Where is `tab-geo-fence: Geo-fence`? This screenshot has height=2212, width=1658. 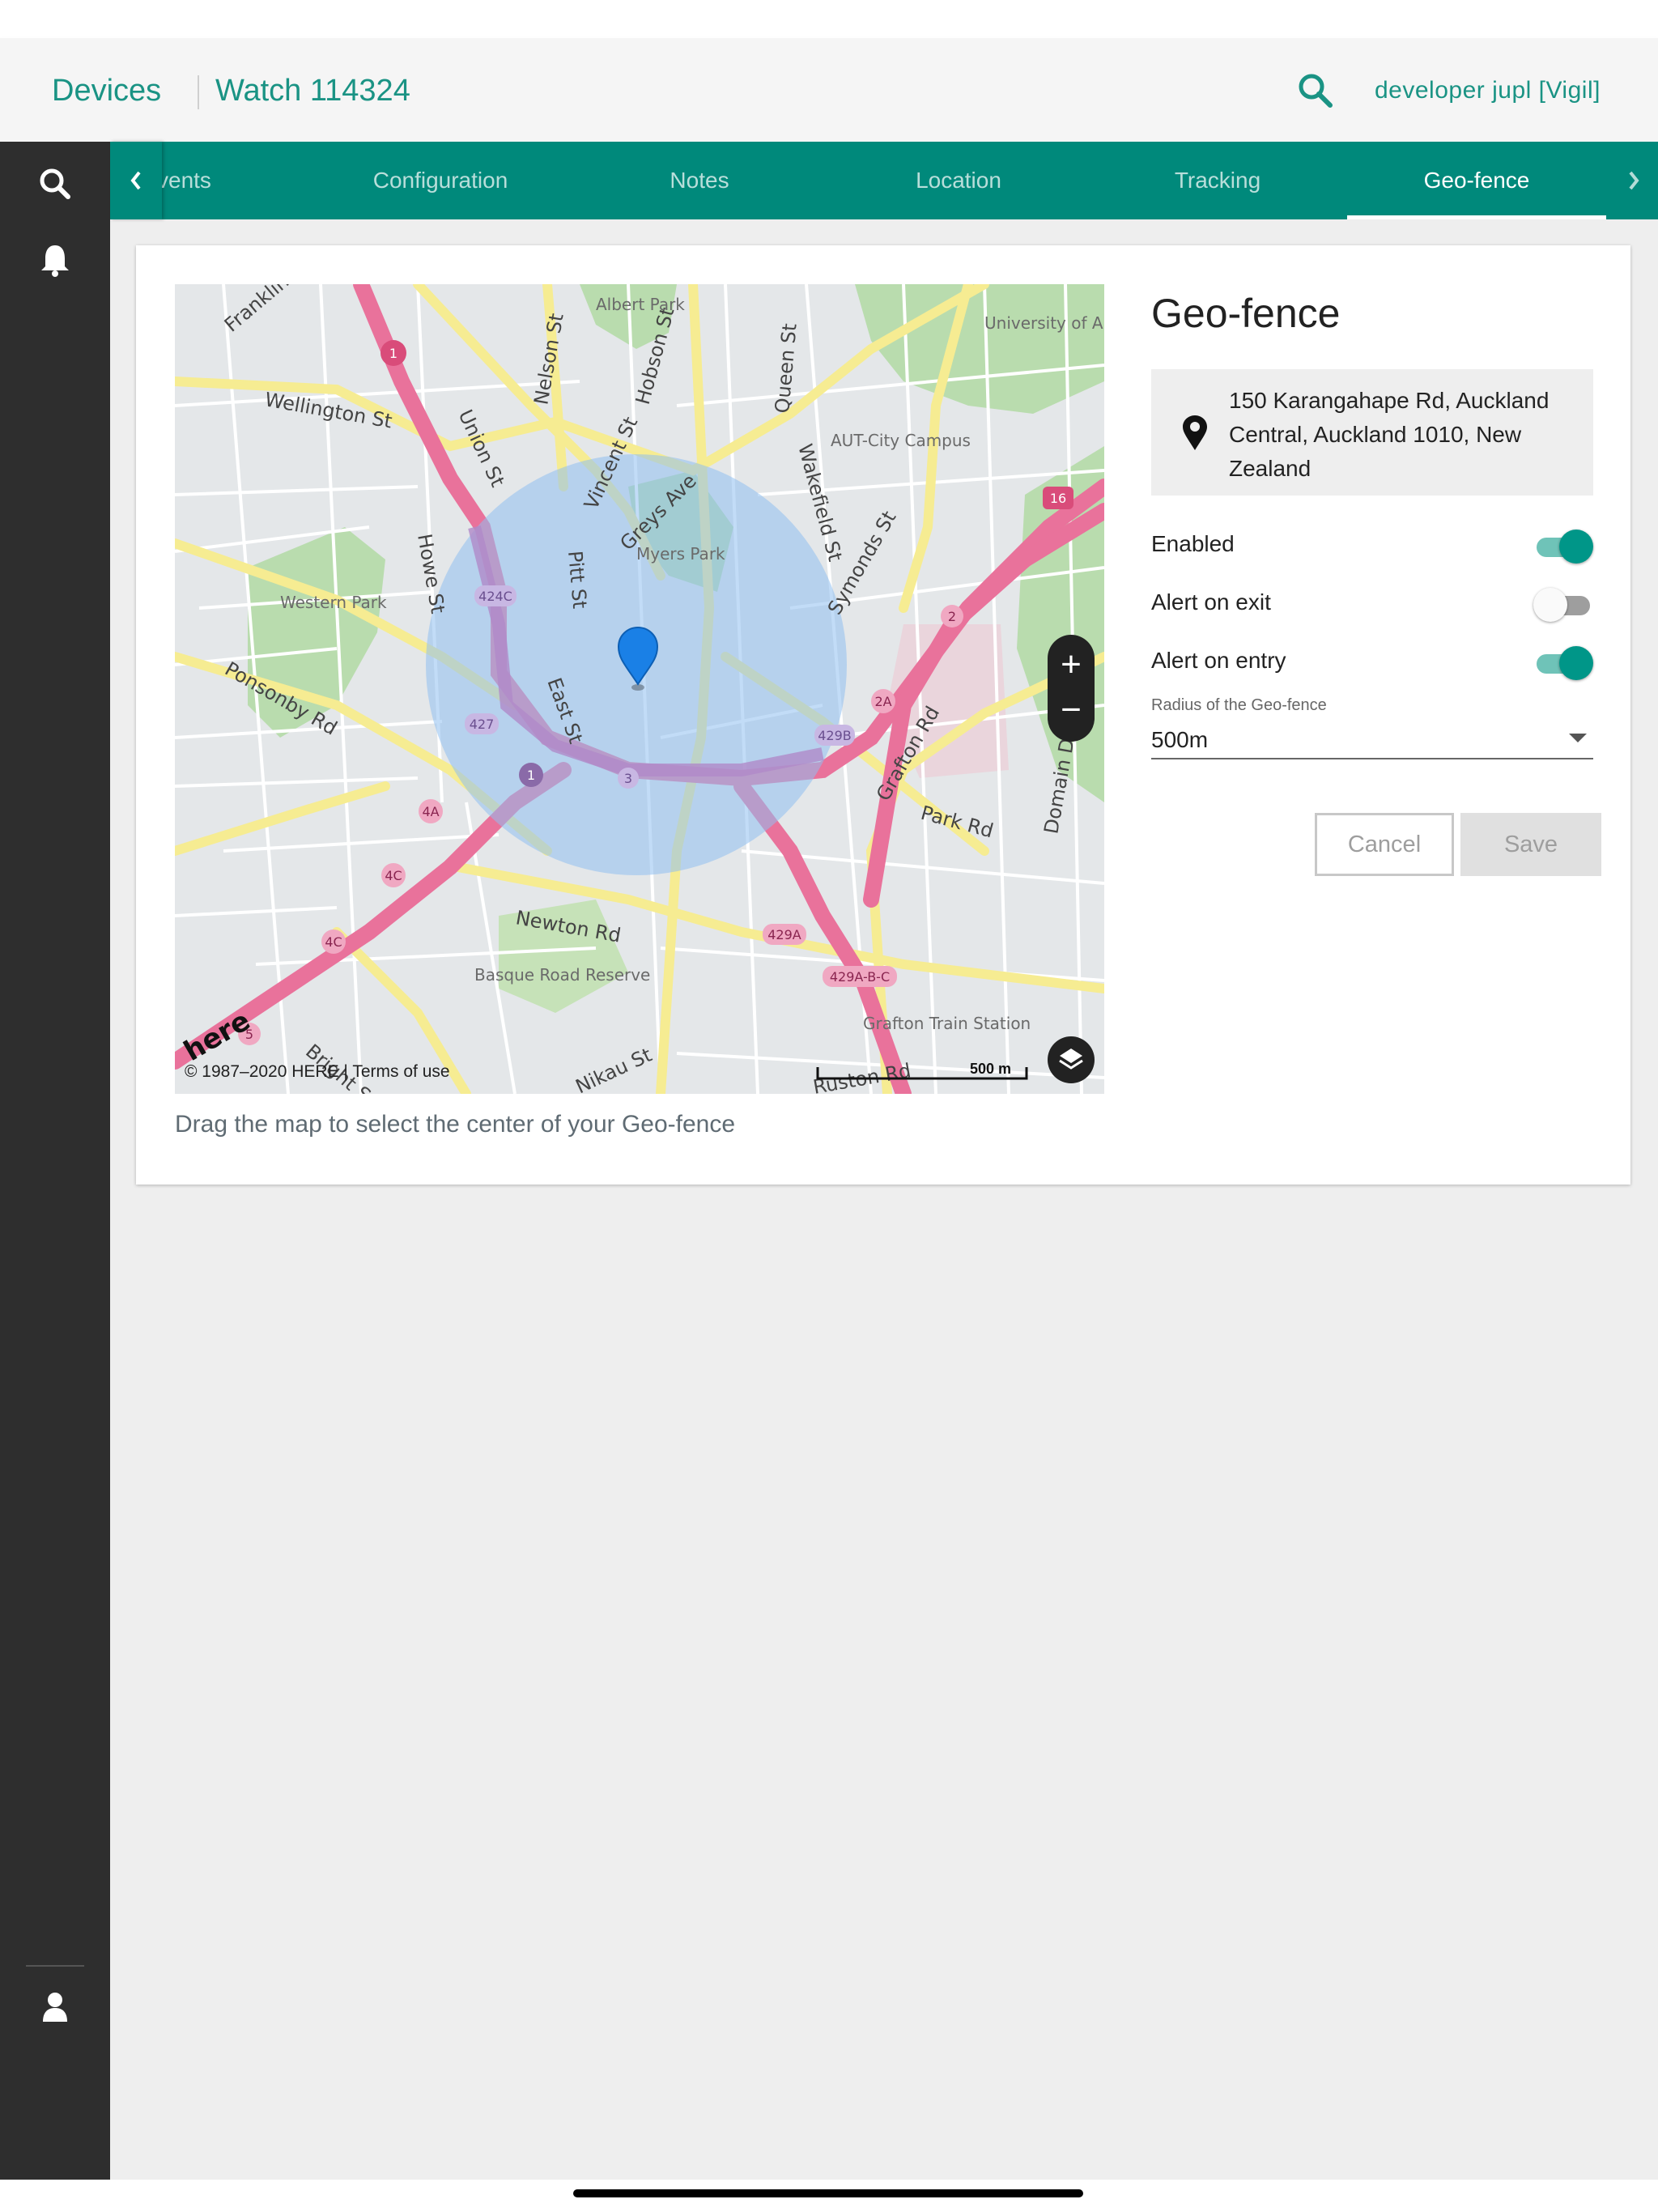
tab-geo-fence: Geo-fence is located at coordinates (1476, 181).